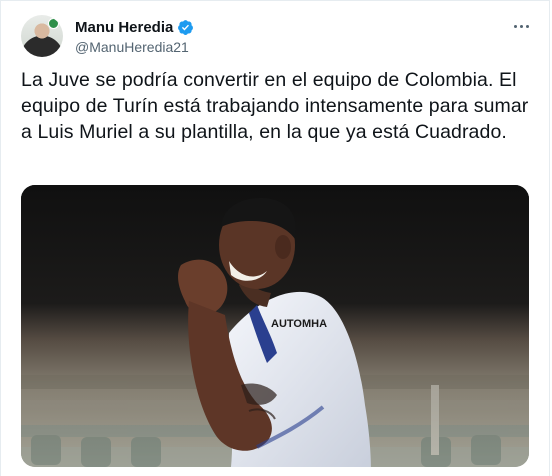 This screenshot has height=476, width=552. What do you see at coordinates (299, 324) in the screenshot?
I see `jersey-sponsor-text: AUTOMHA` at bounding box center [299, 324].